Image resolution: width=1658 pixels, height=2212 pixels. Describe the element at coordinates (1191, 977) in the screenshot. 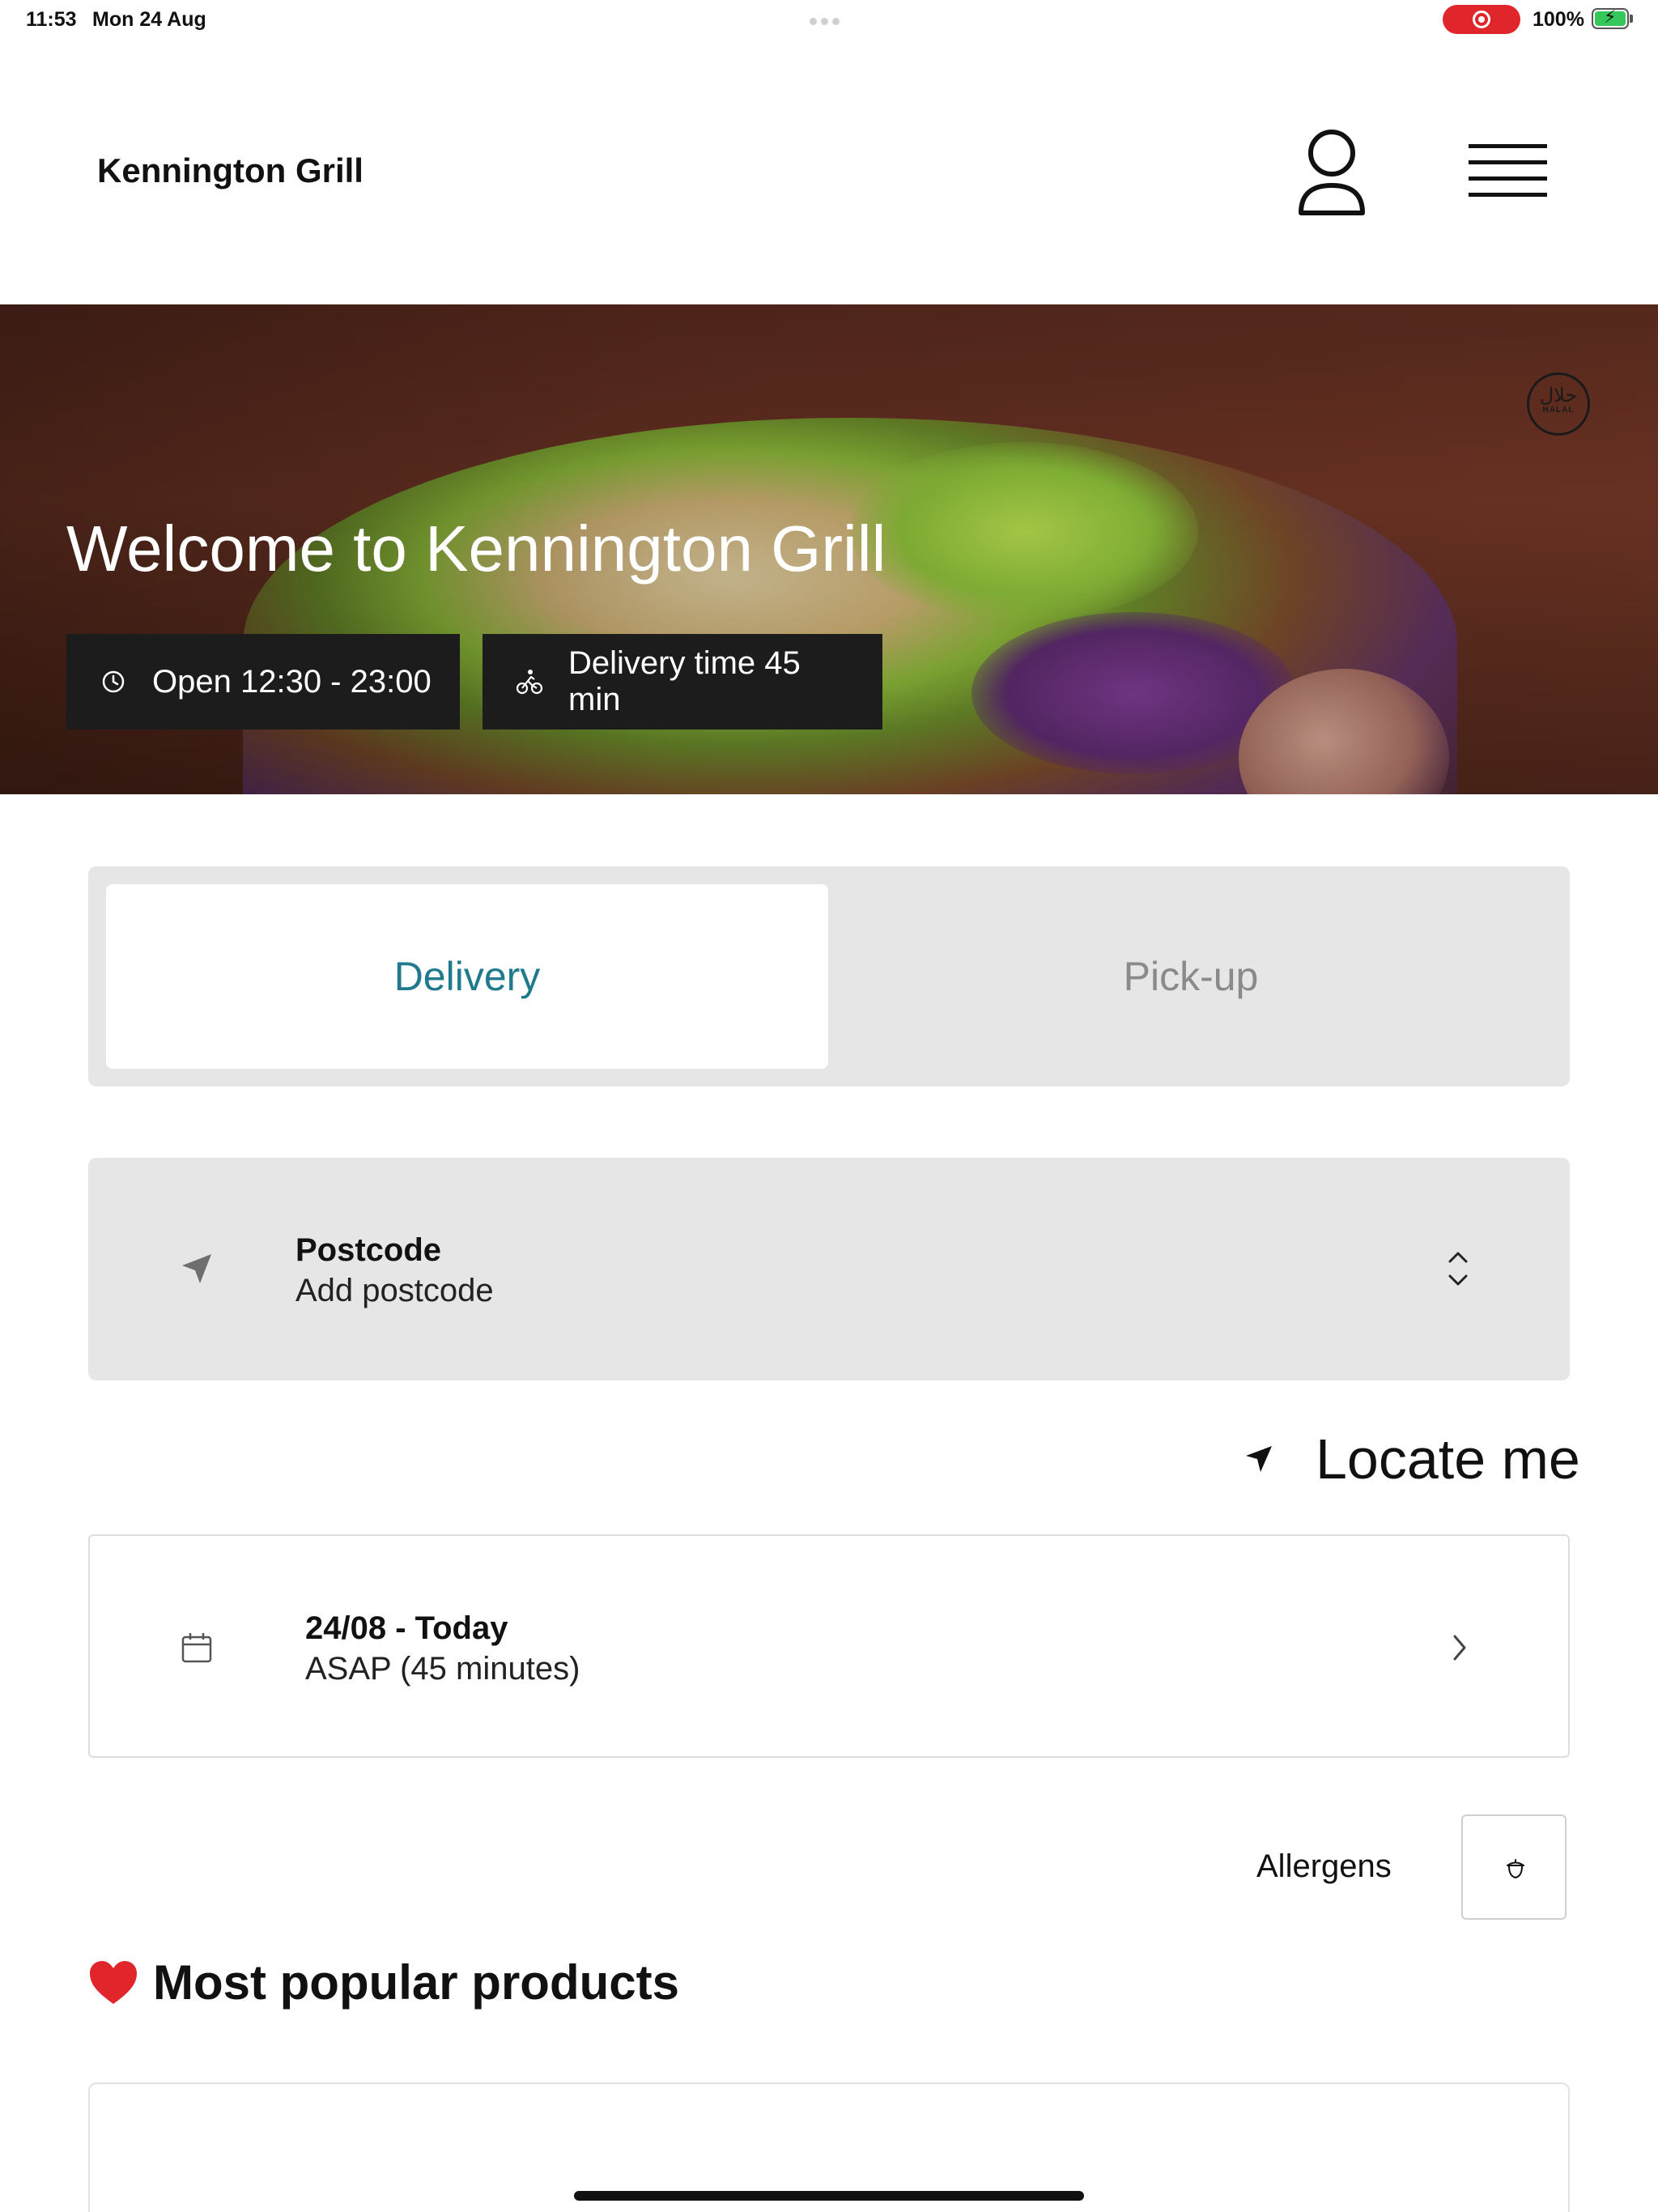

I see `pickup-tab: Pick-up` at that location.